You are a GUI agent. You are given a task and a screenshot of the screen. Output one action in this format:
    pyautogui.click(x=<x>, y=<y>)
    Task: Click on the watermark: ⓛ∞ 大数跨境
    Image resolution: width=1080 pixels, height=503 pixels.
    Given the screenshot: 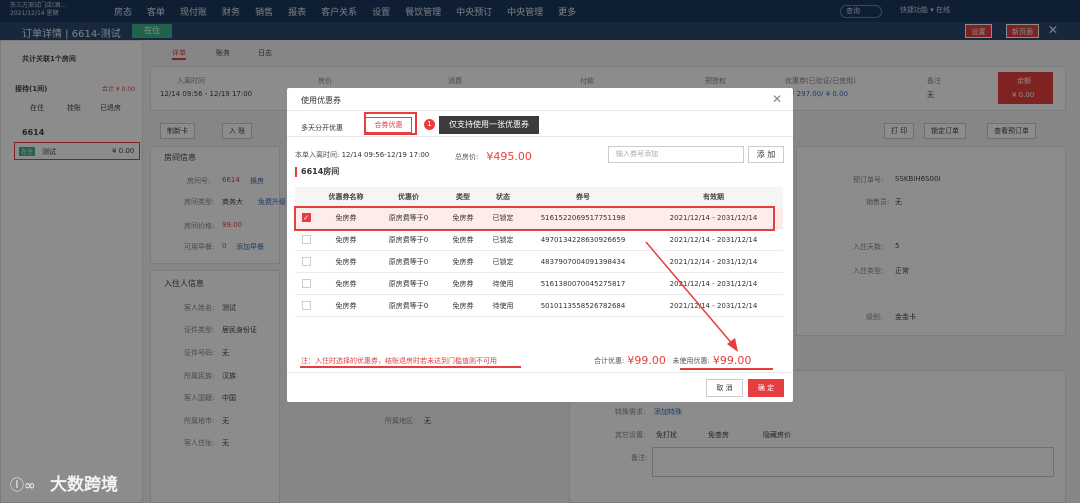 What is the action you would take?
    pyautogui.click(x=64, y=482)
    